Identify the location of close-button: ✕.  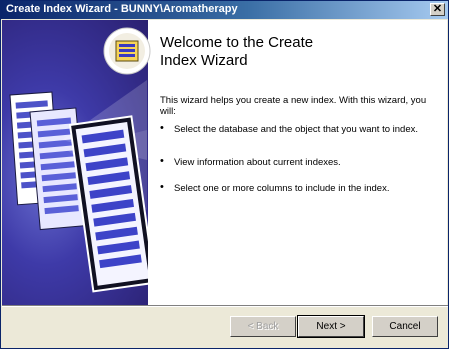
(437, 9).